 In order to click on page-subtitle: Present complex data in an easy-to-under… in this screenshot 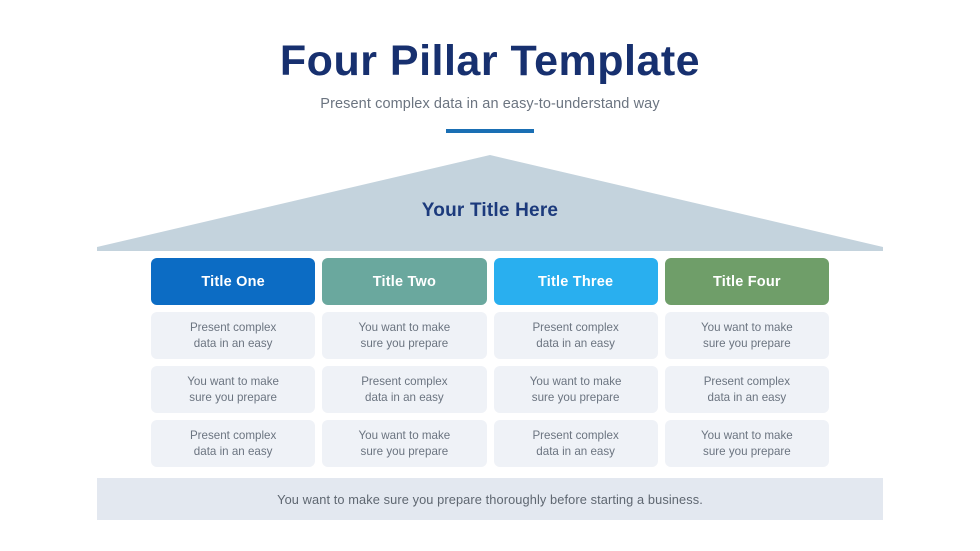, I will do `click(490, 104)`.